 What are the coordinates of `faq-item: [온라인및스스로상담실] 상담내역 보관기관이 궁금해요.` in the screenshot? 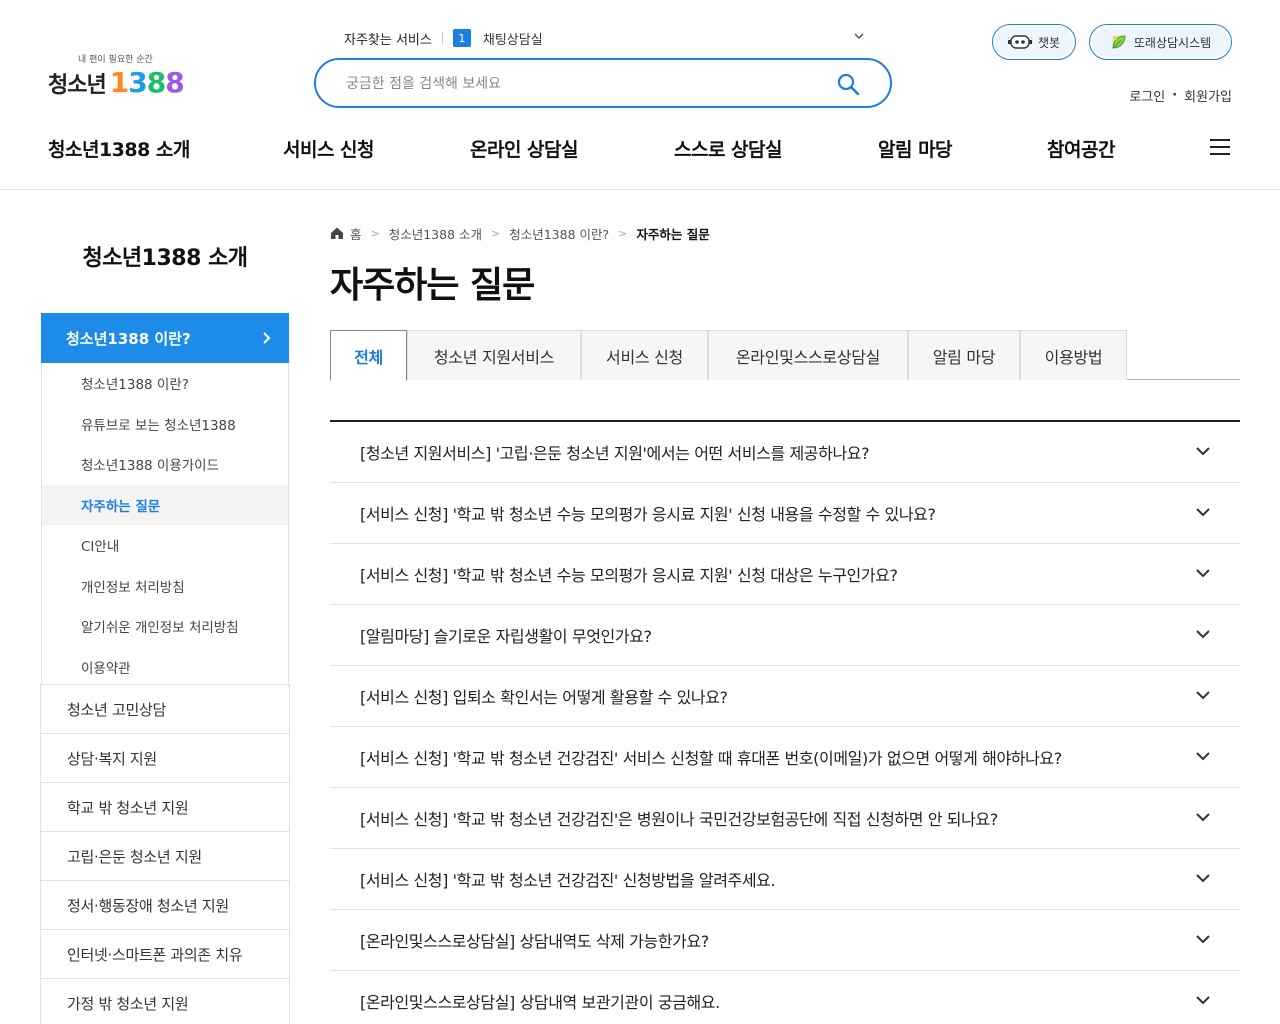 It's located at (785, 997).